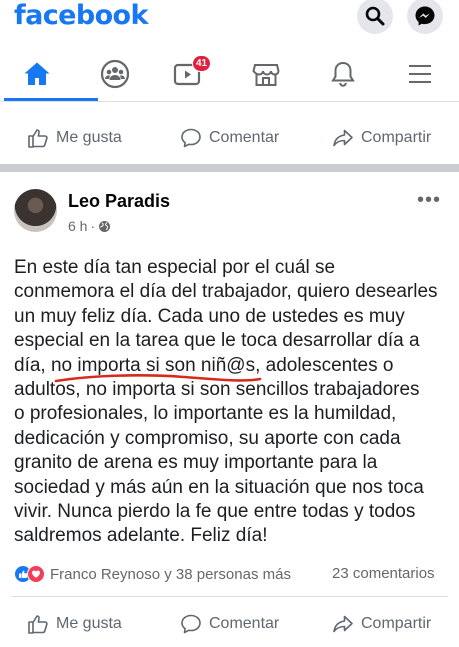 The height and width of the screenshot is (647, 459). Describe the element at coordinates (175, 267) in the screenshot. I see `post-line: En este día tan especial por el cuál se` at that location.